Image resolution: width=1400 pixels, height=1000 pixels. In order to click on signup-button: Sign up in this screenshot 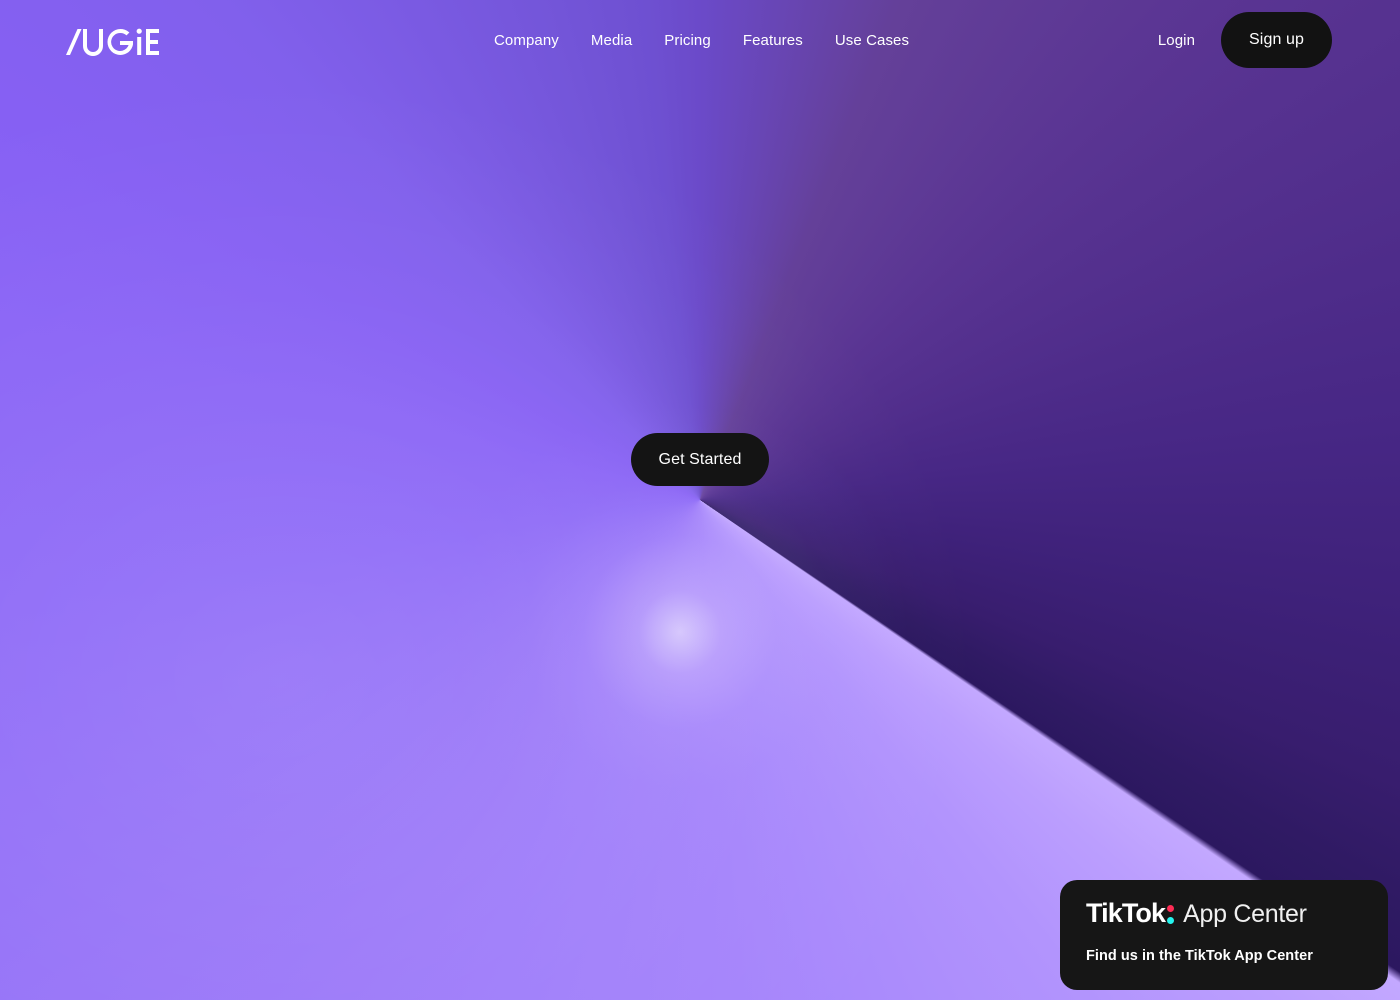, I will do `click(1276, 40)`.